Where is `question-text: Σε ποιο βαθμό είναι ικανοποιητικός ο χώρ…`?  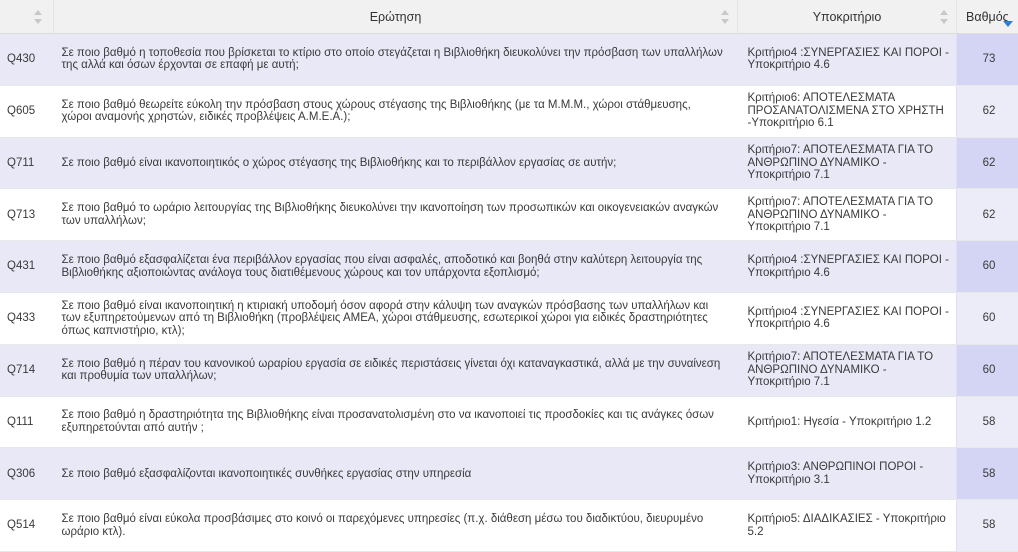 question-text: Σε ποιο βαθμό είναι ικανοποιητικός ο χώρ… is located at coordinates (396, 163).